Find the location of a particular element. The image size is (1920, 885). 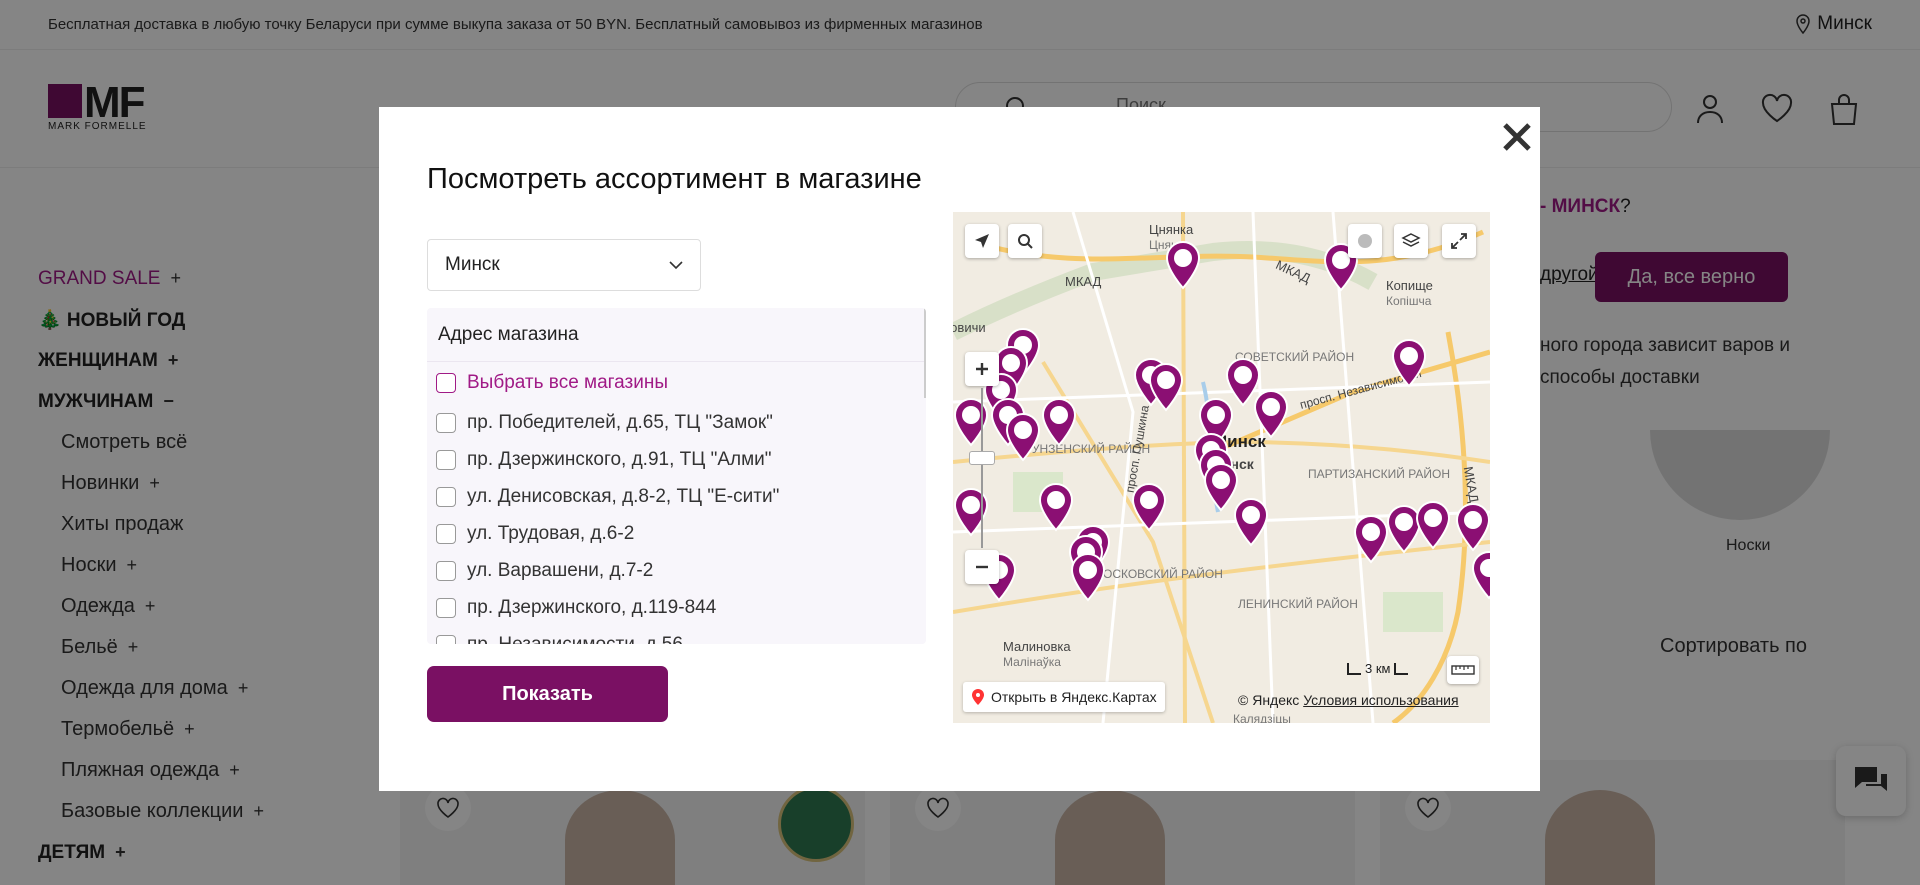

my-location-button is located at coordinates (982, 241).